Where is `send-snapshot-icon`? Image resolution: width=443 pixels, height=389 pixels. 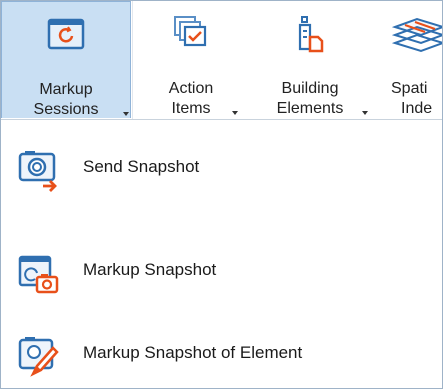
send-snapshot-icon is located at coordinates (39, 172).